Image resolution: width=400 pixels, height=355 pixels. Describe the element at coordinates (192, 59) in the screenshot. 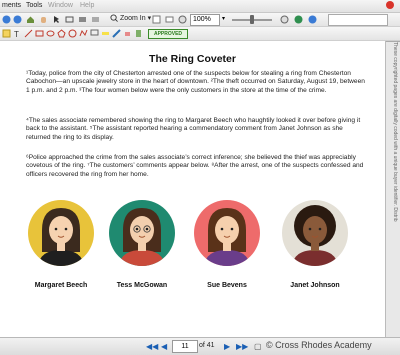

I see `page-title: The Ring Coveter` at that location.